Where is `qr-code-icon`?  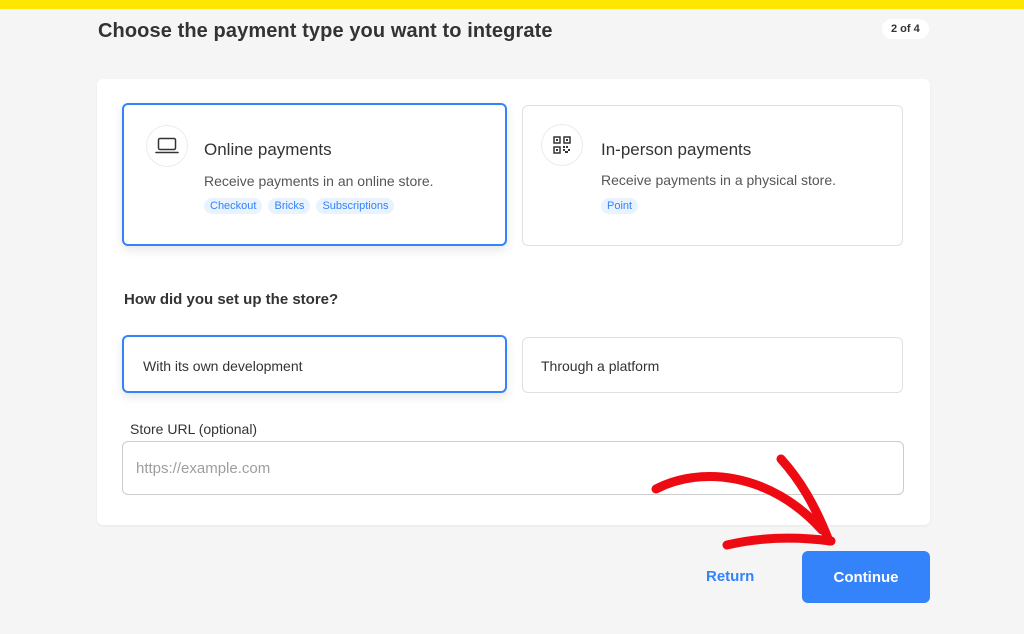
qr-code-icon is located at coordinates (562, 145).